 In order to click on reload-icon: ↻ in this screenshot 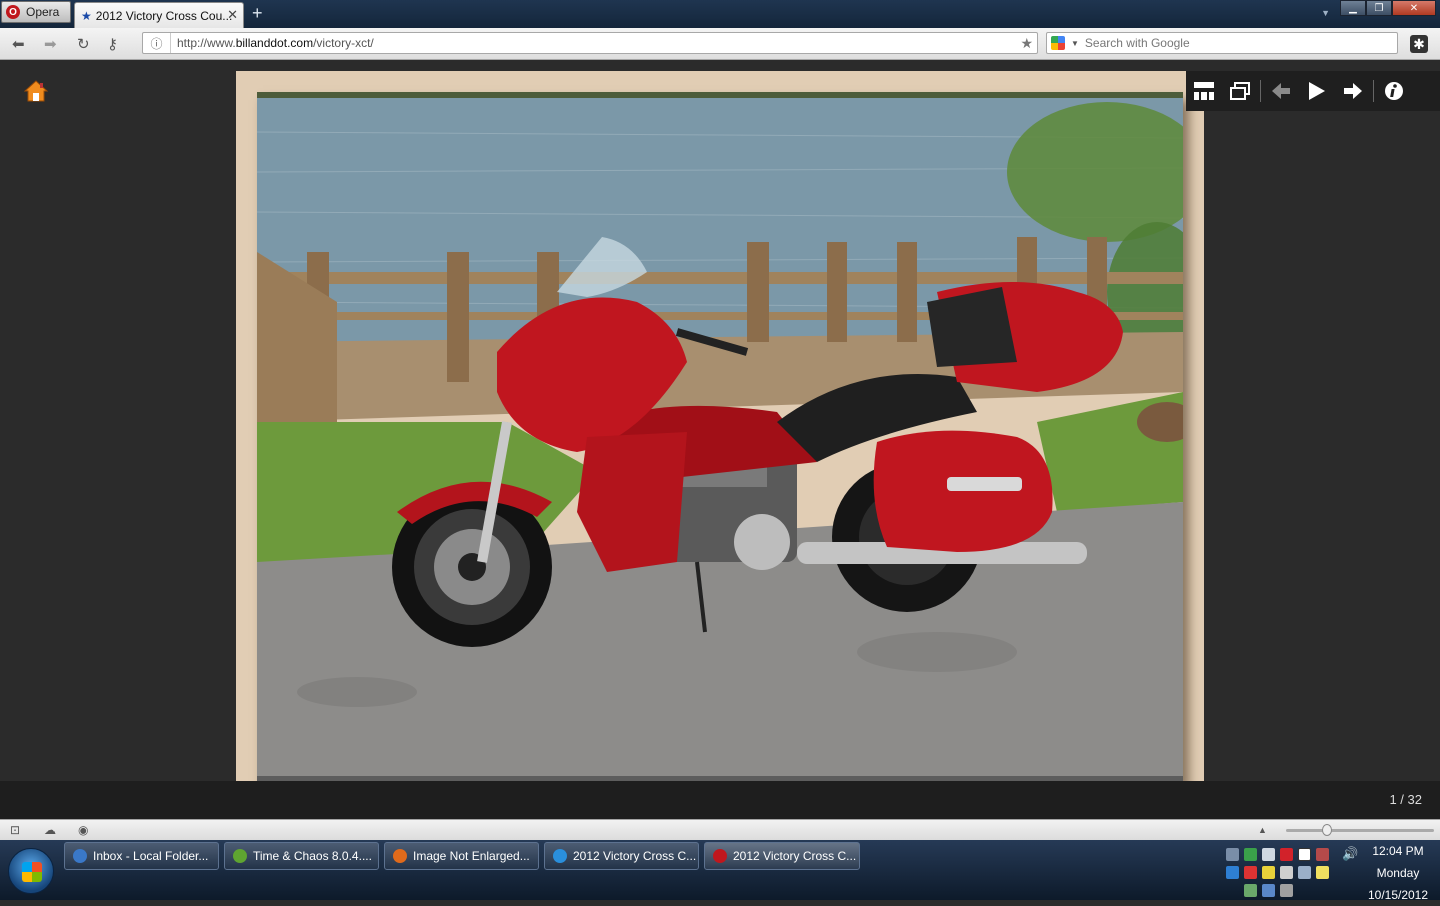, I will do `click(83, 44)`.